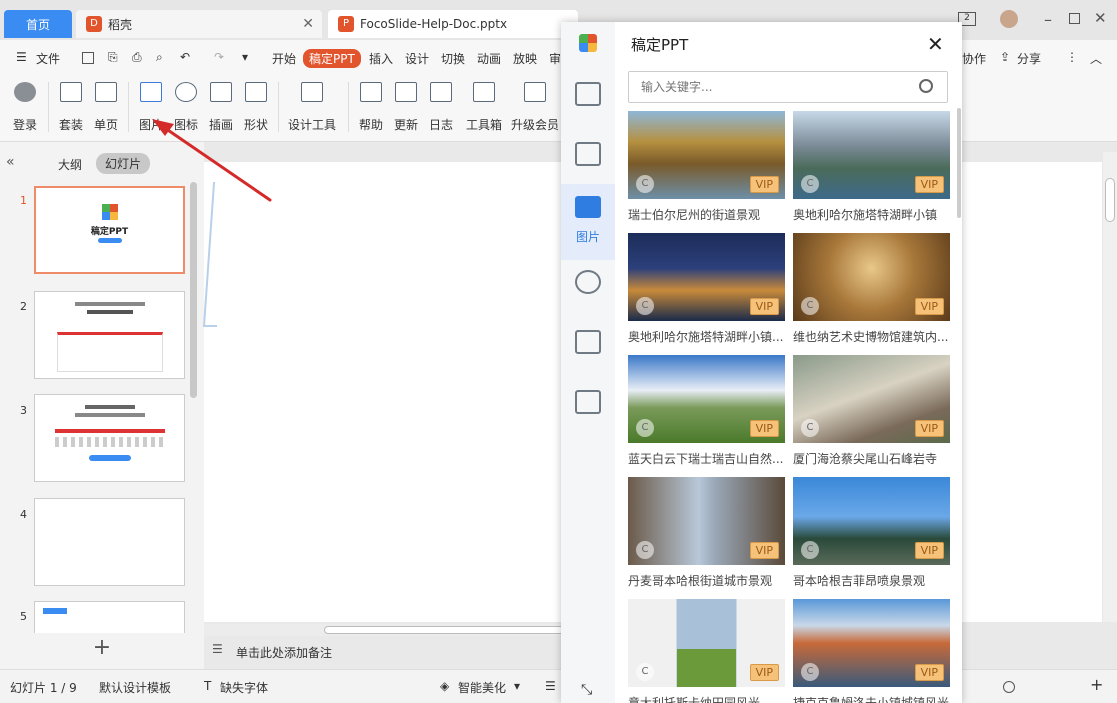 The image size is (1117, 703). Describe the element at coordinates (137, 57) in the screenshot. I see `print-icon: ⎙` at that location.